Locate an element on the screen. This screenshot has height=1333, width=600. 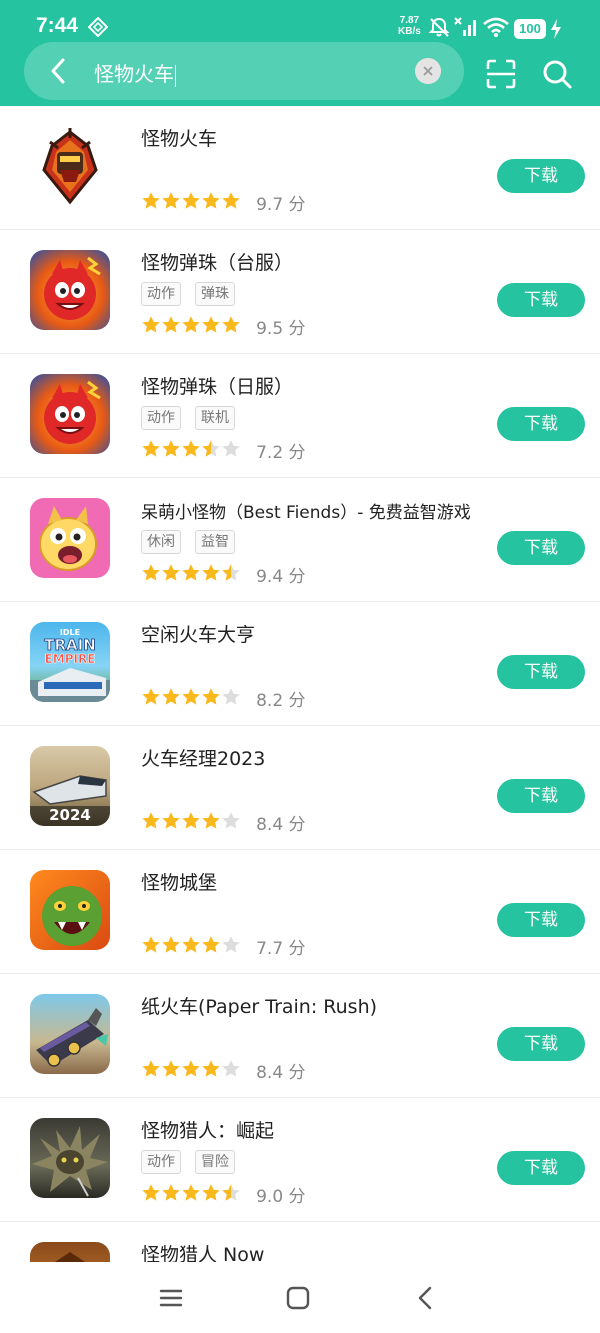
app-score: 9.4 分 is located at coordinates (281, 577).